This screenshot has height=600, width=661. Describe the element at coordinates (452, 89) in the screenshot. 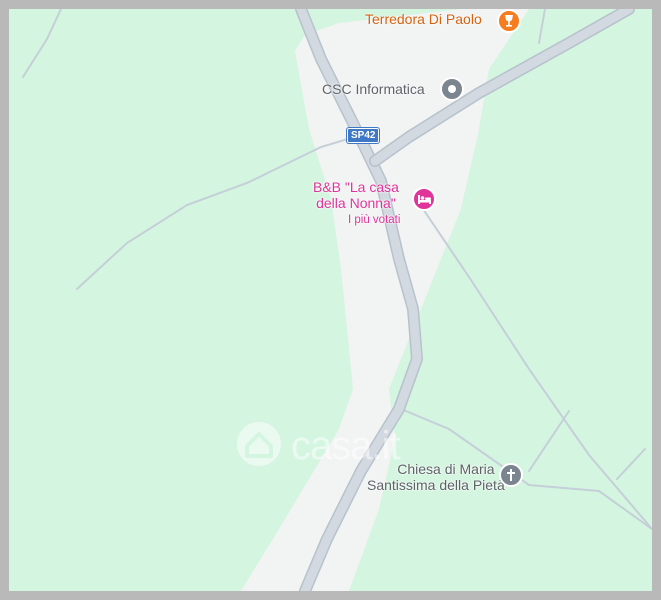

I see `generic-place-icon` at that location.